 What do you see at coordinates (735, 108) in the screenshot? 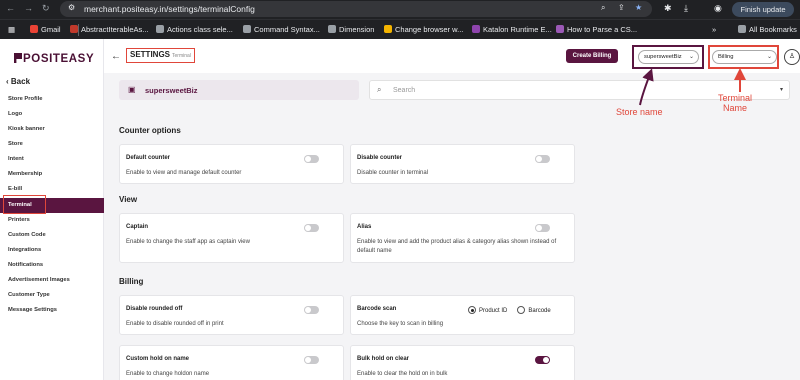
I see `terminal-annotation-line2: Name` at bounding box center [735, 108].